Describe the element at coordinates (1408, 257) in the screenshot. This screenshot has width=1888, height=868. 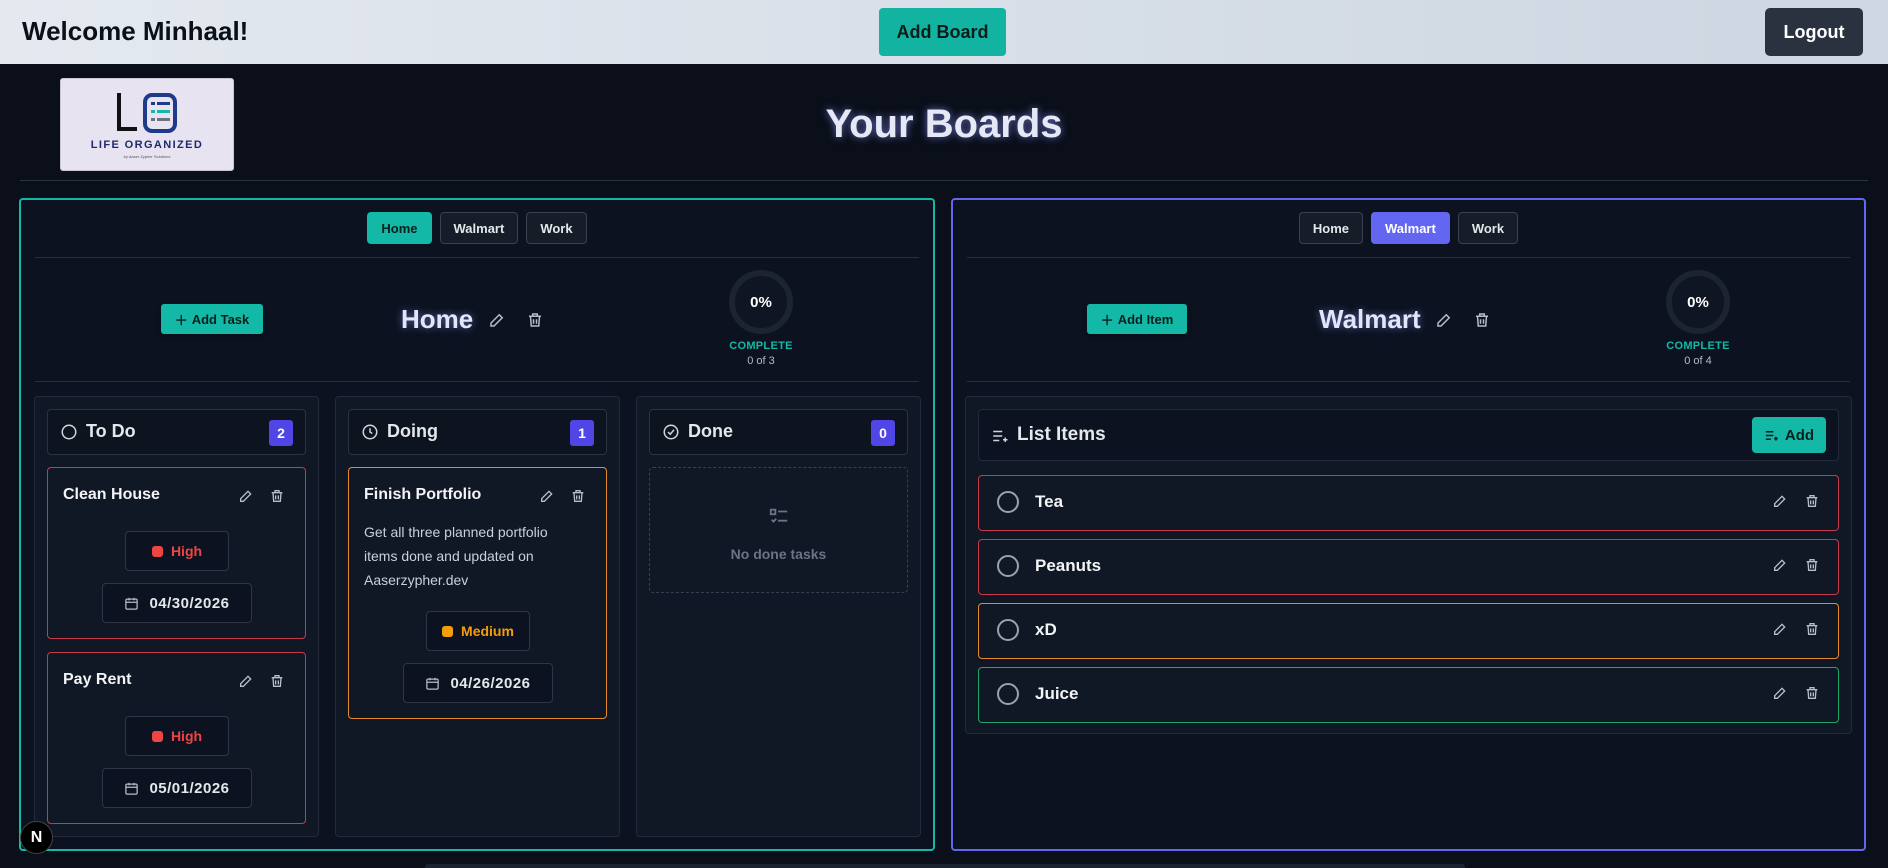
I see `divider` at that location.